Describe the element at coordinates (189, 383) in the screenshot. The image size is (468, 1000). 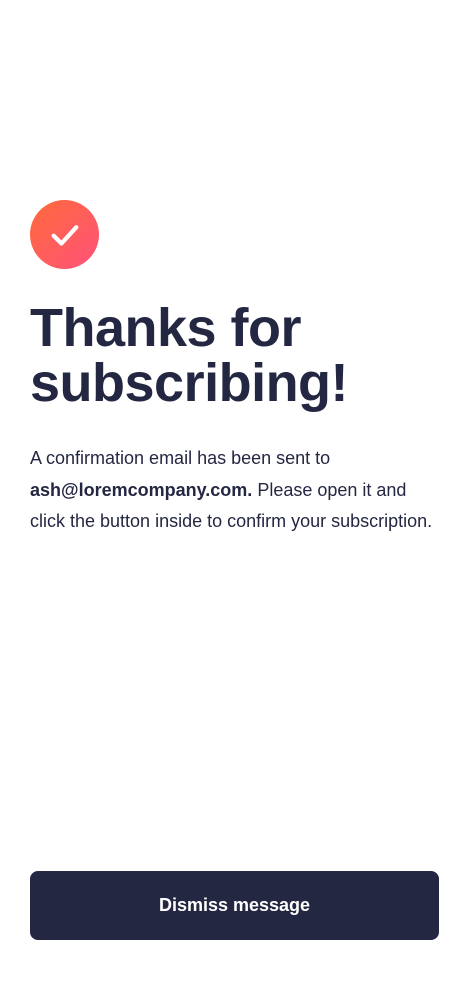
I see `title-line-2: subscribing!` at that location.